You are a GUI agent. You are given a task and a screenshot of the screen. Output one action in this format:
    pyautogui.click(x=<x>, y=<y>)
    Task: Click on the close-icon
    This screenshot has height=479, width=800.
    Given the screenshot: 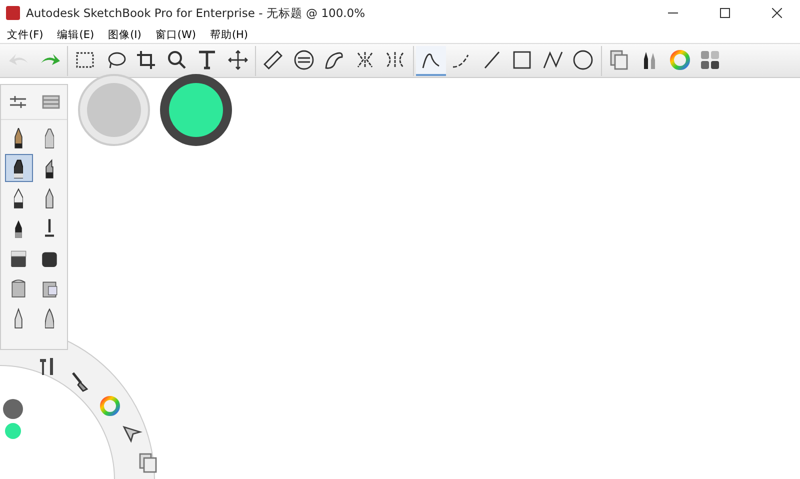 What is the action you would take?
    pyautogui.click(x=777, y=13)
    